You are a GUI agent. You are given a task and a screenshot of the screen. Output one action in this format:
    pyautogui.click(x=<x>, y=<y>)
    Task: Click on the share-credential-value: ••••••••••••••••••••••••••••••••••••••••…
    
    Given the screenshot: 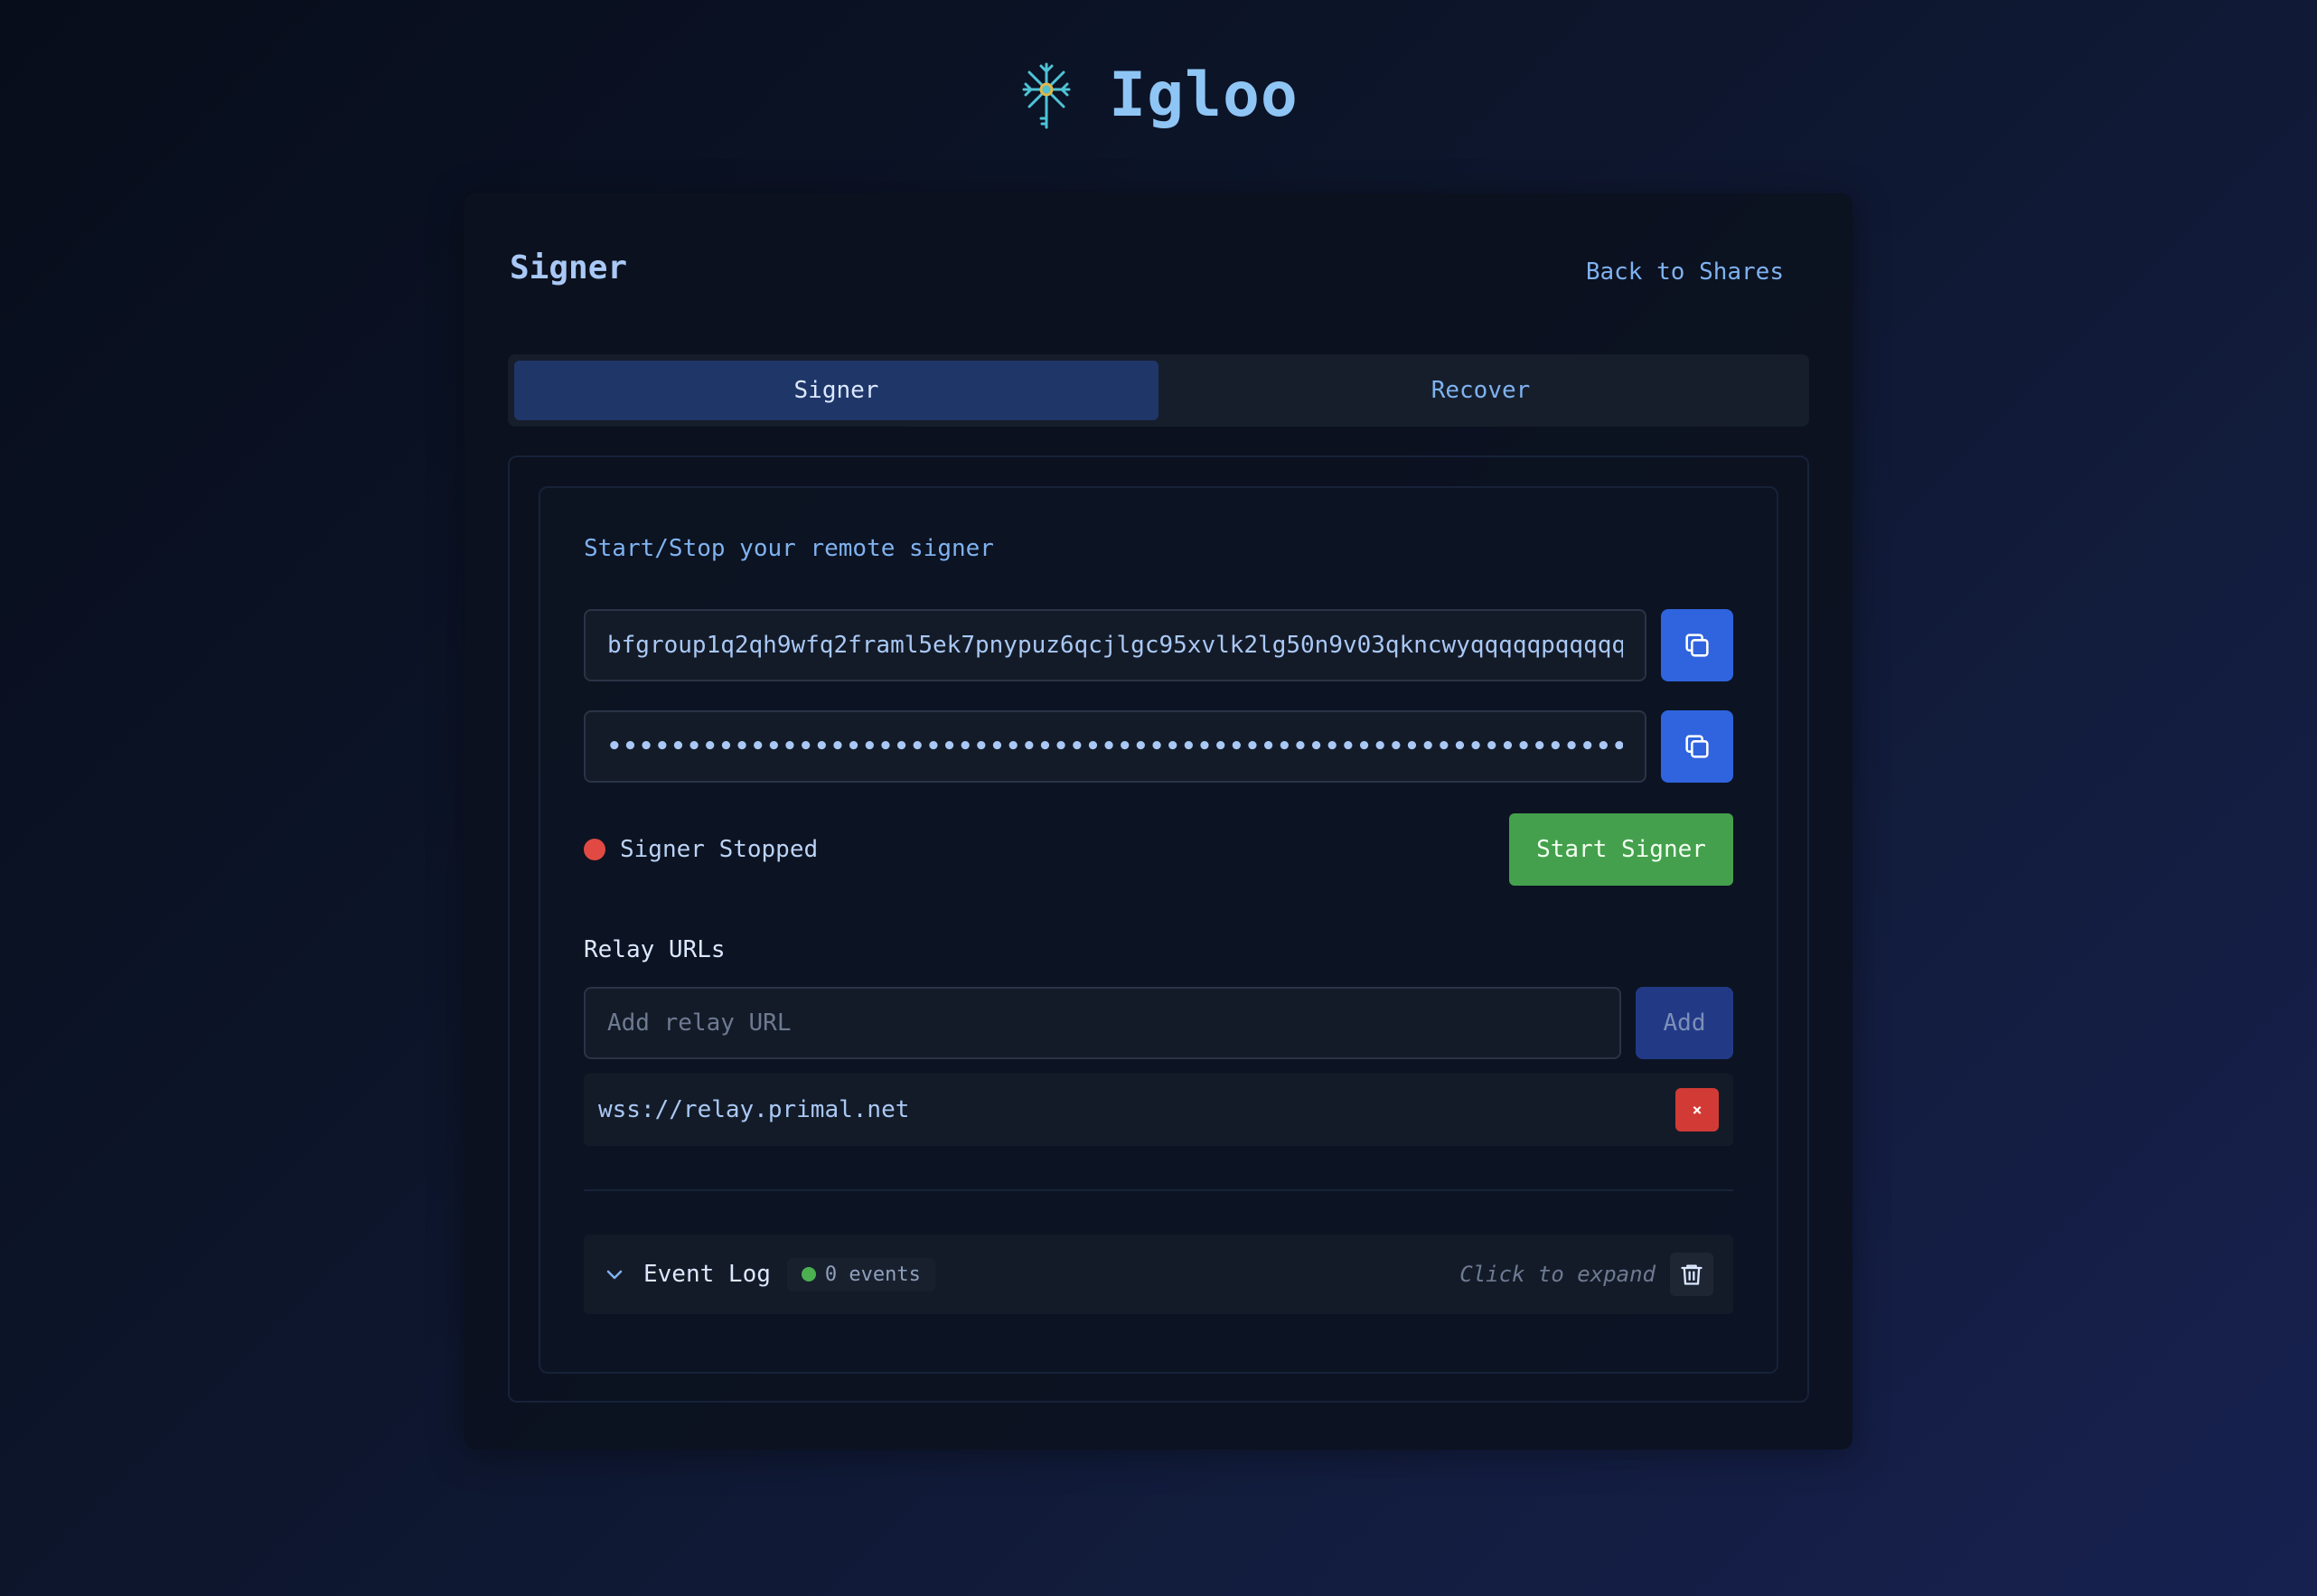 What is the action you would take?
    pyautogui.click(x=1115, y=746)
    